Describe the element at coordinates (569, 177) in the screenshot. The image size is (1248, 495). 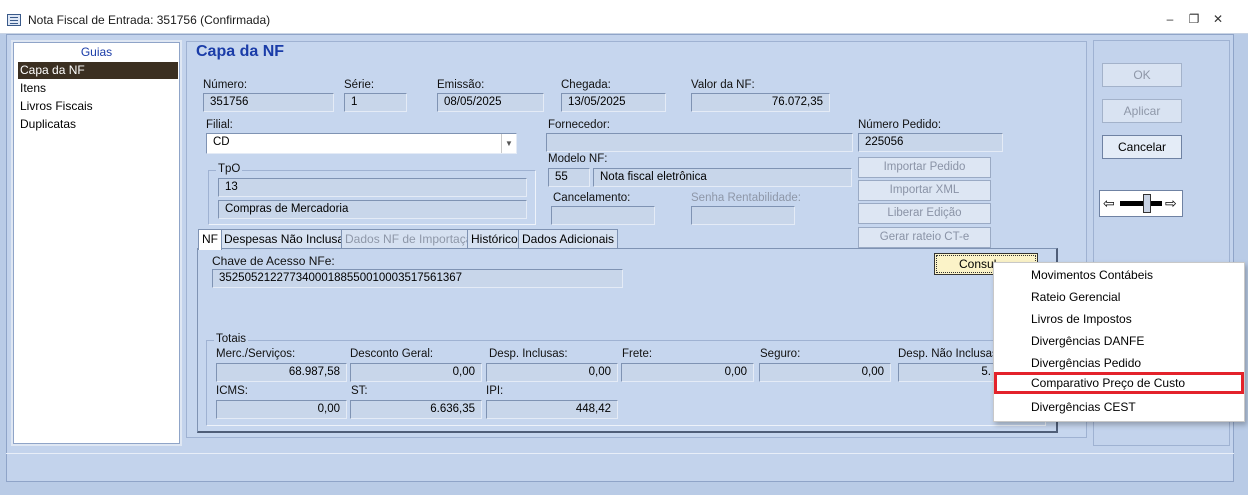
I see `modelo-nf-code-field: 55` at that location.